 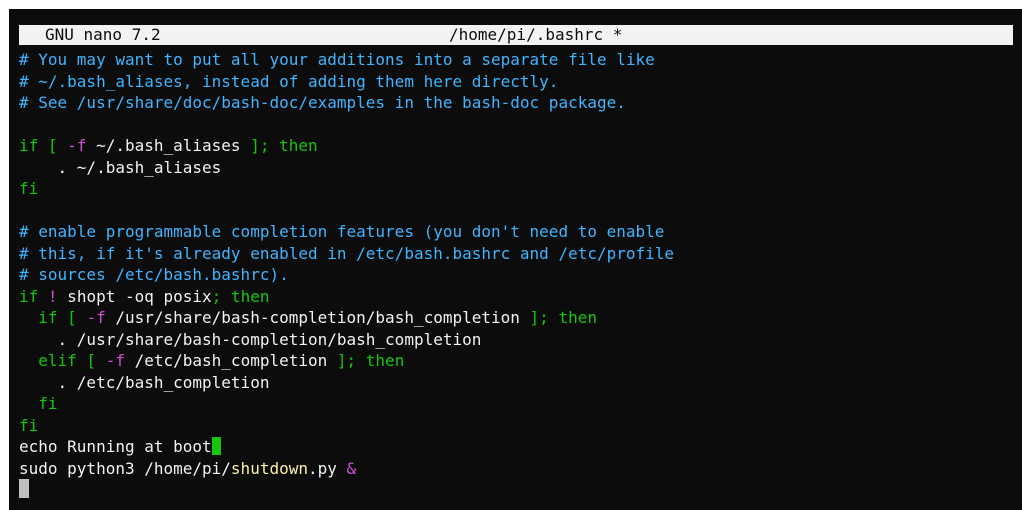 What do you see at coordinates (216, 446) in the screenshot?
I see `highlight-cursor` at bounding box center [216, 446].